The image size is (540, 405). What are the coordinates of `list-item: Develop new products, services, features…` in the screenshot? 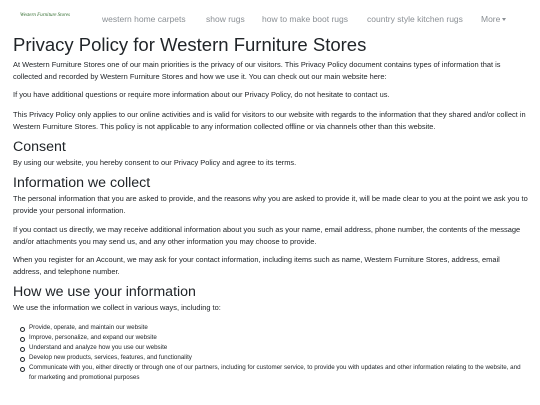 It's located at (273, 358).